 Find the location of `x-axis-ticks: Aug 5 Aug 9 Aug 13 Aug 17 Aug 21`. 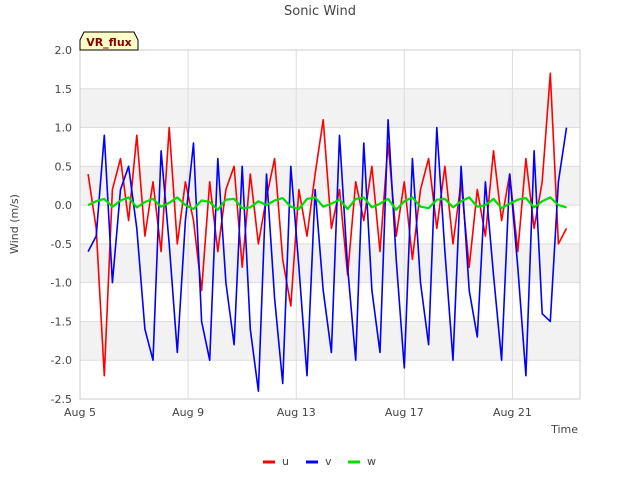

x-axis-ticks: Aug 5 Aug 9 Aug 13 Aug 17 Aug 21 is located at coordinates (298, 412).